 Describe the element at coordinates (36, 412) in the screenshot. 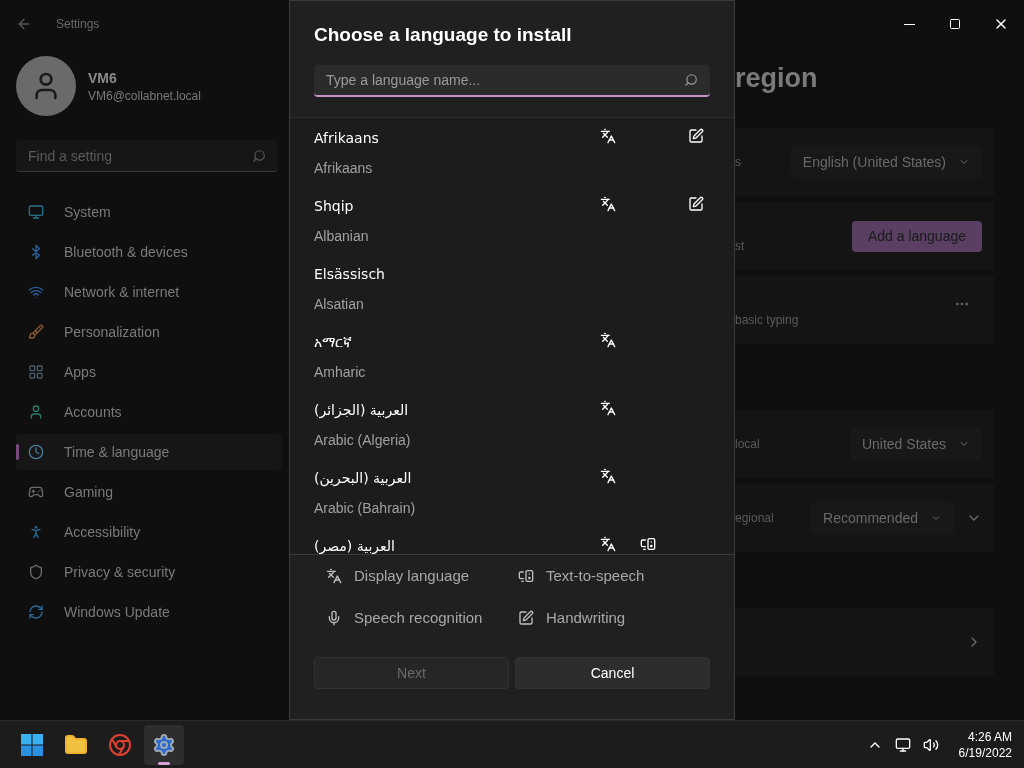

I see `person-icon` at that location.